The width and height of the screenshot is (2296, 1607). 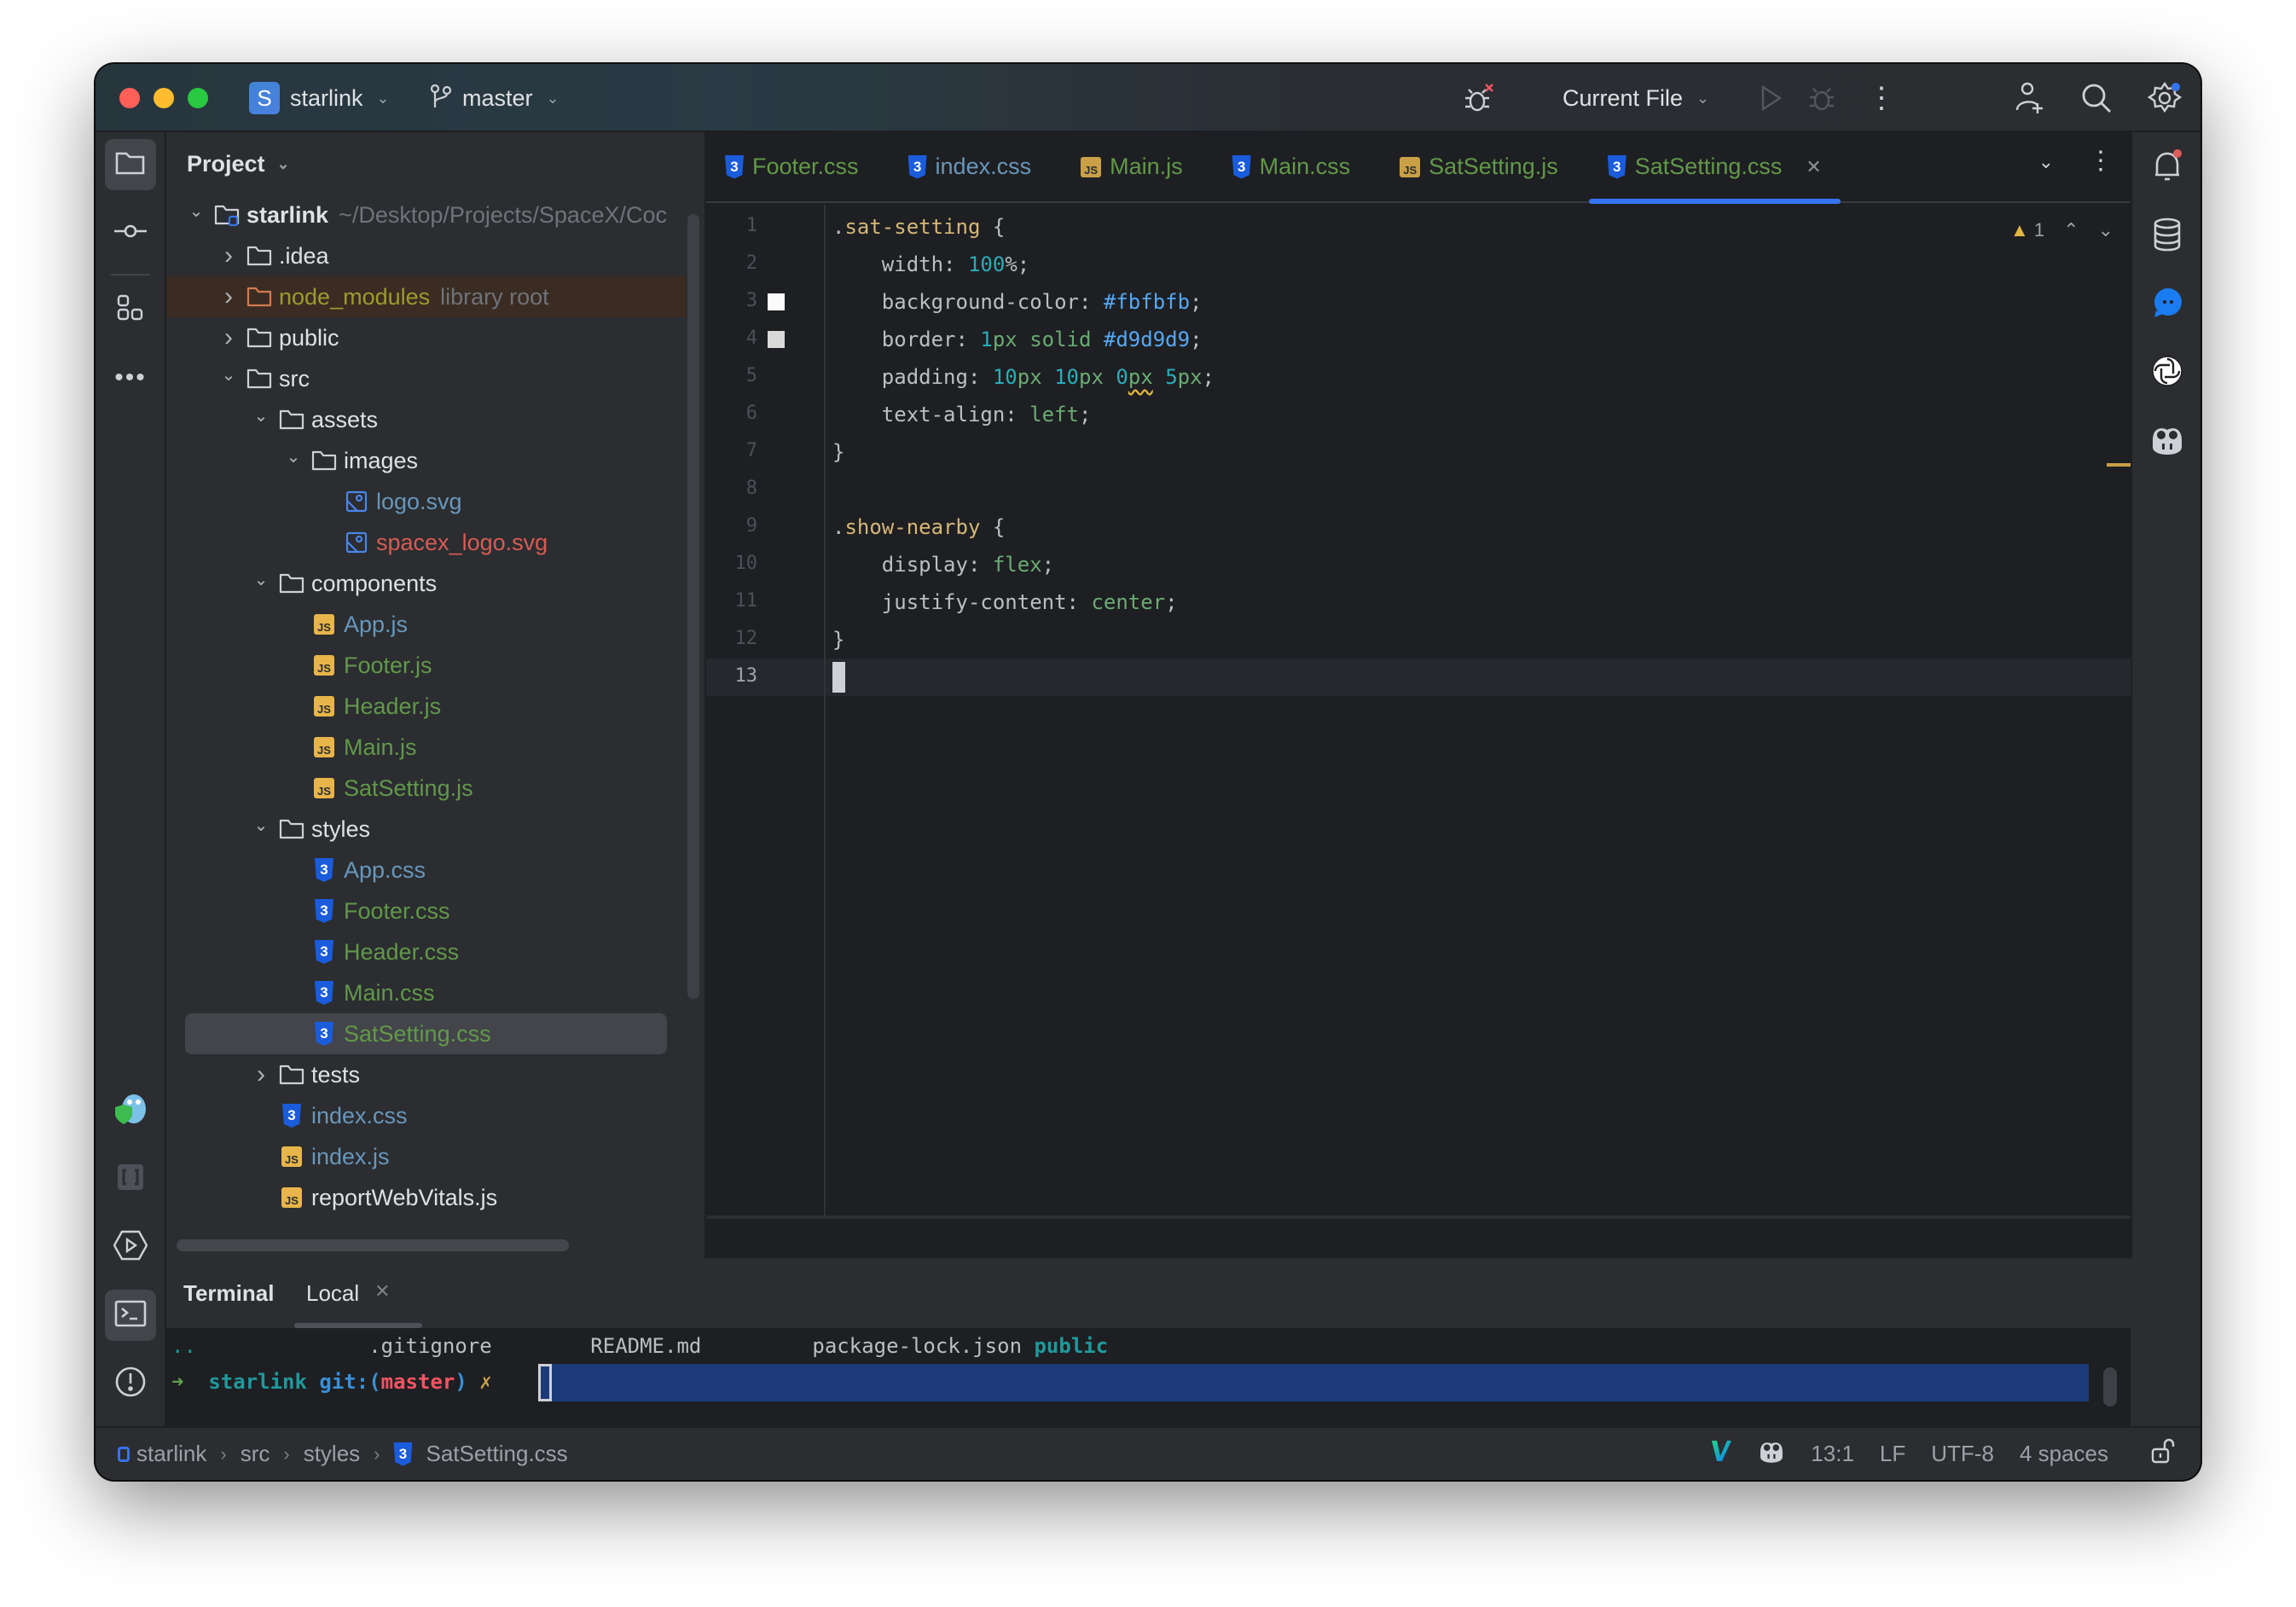 What do you see at coordinates (426, 911) in the screenshot?
I see `tree-item: 3 Footer.css` at bounding box center [426, 911].